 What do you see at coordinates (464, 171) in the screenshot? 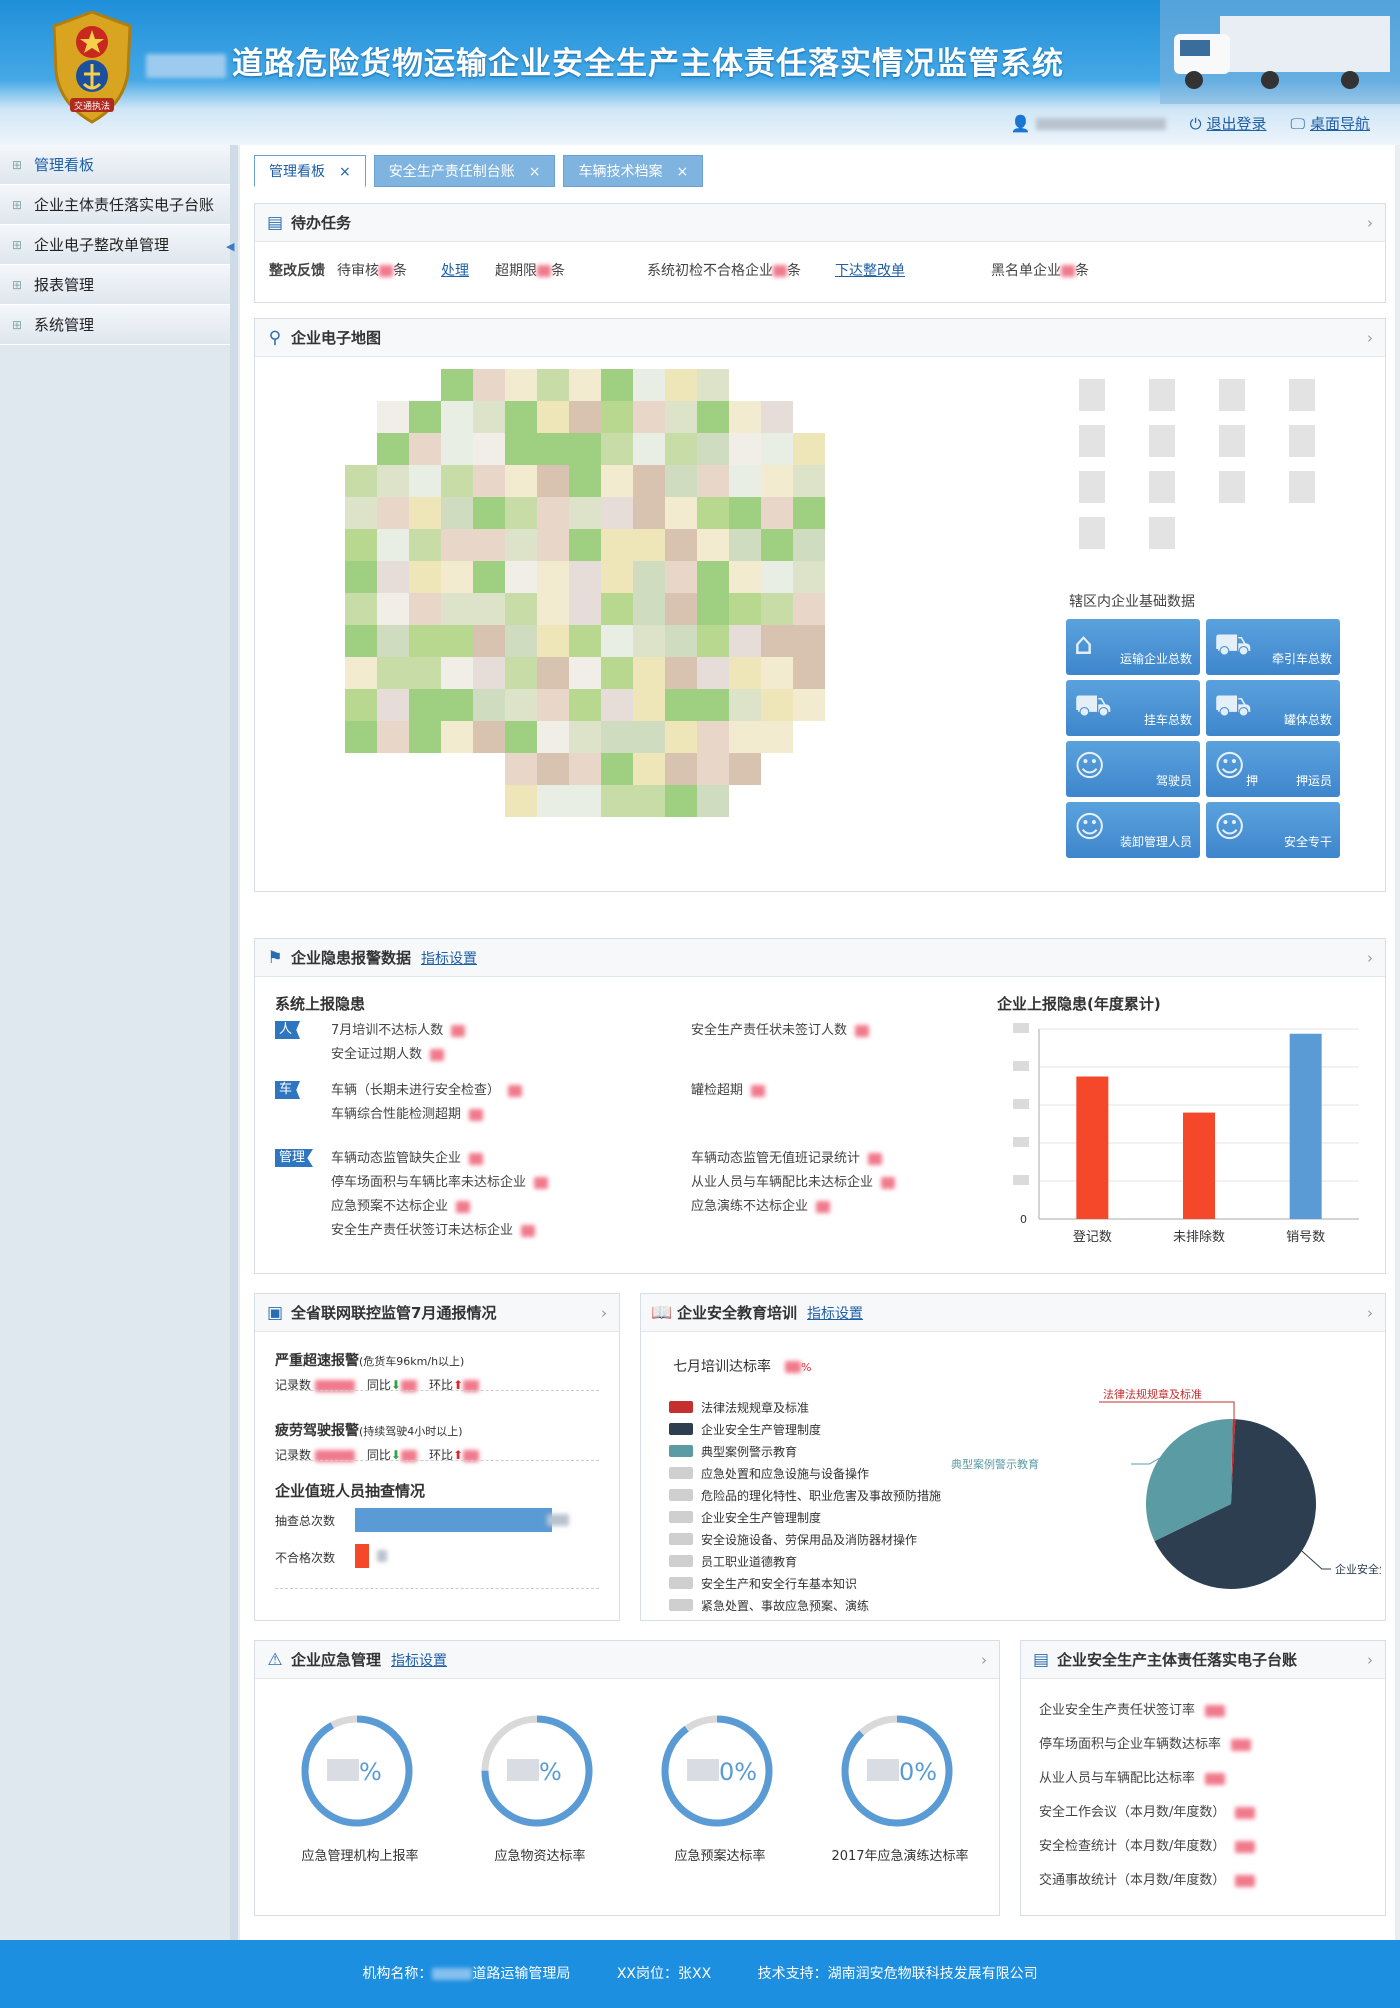
I see `tab-responsibility-ledger: 安全生产责任制台账 ×` at bounding box center [464, 171].